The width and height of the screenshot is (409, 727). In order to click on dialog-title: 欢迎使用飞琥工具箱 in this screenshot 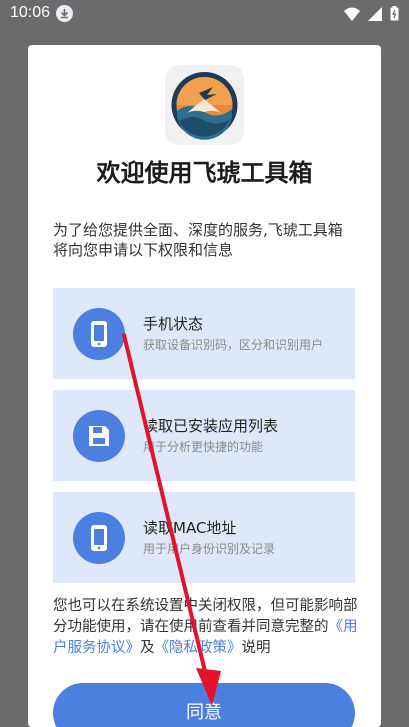, I will do `click(204, 173)`.